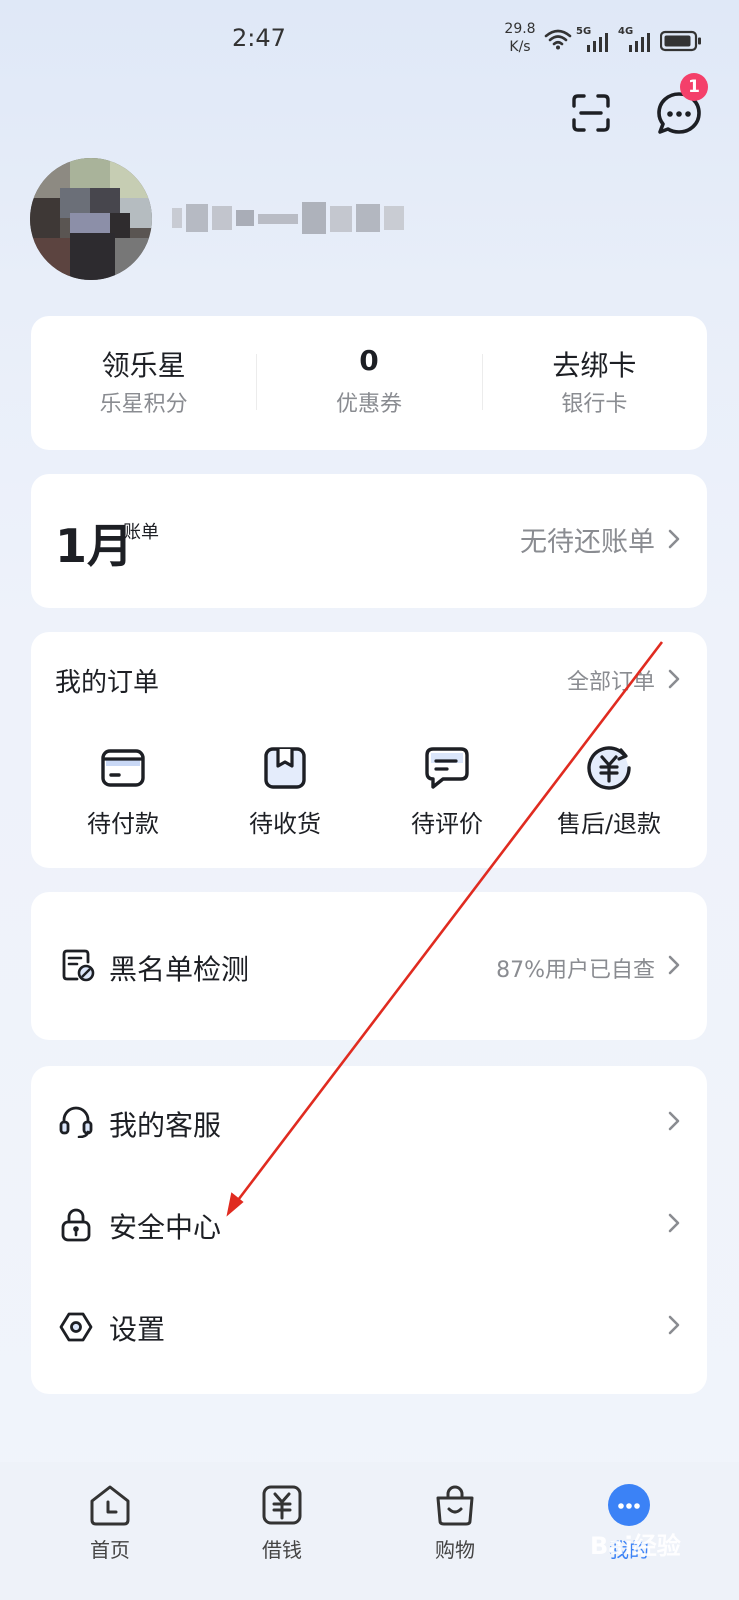  I want to click on tab-label: 购物, so click(455, 1550).